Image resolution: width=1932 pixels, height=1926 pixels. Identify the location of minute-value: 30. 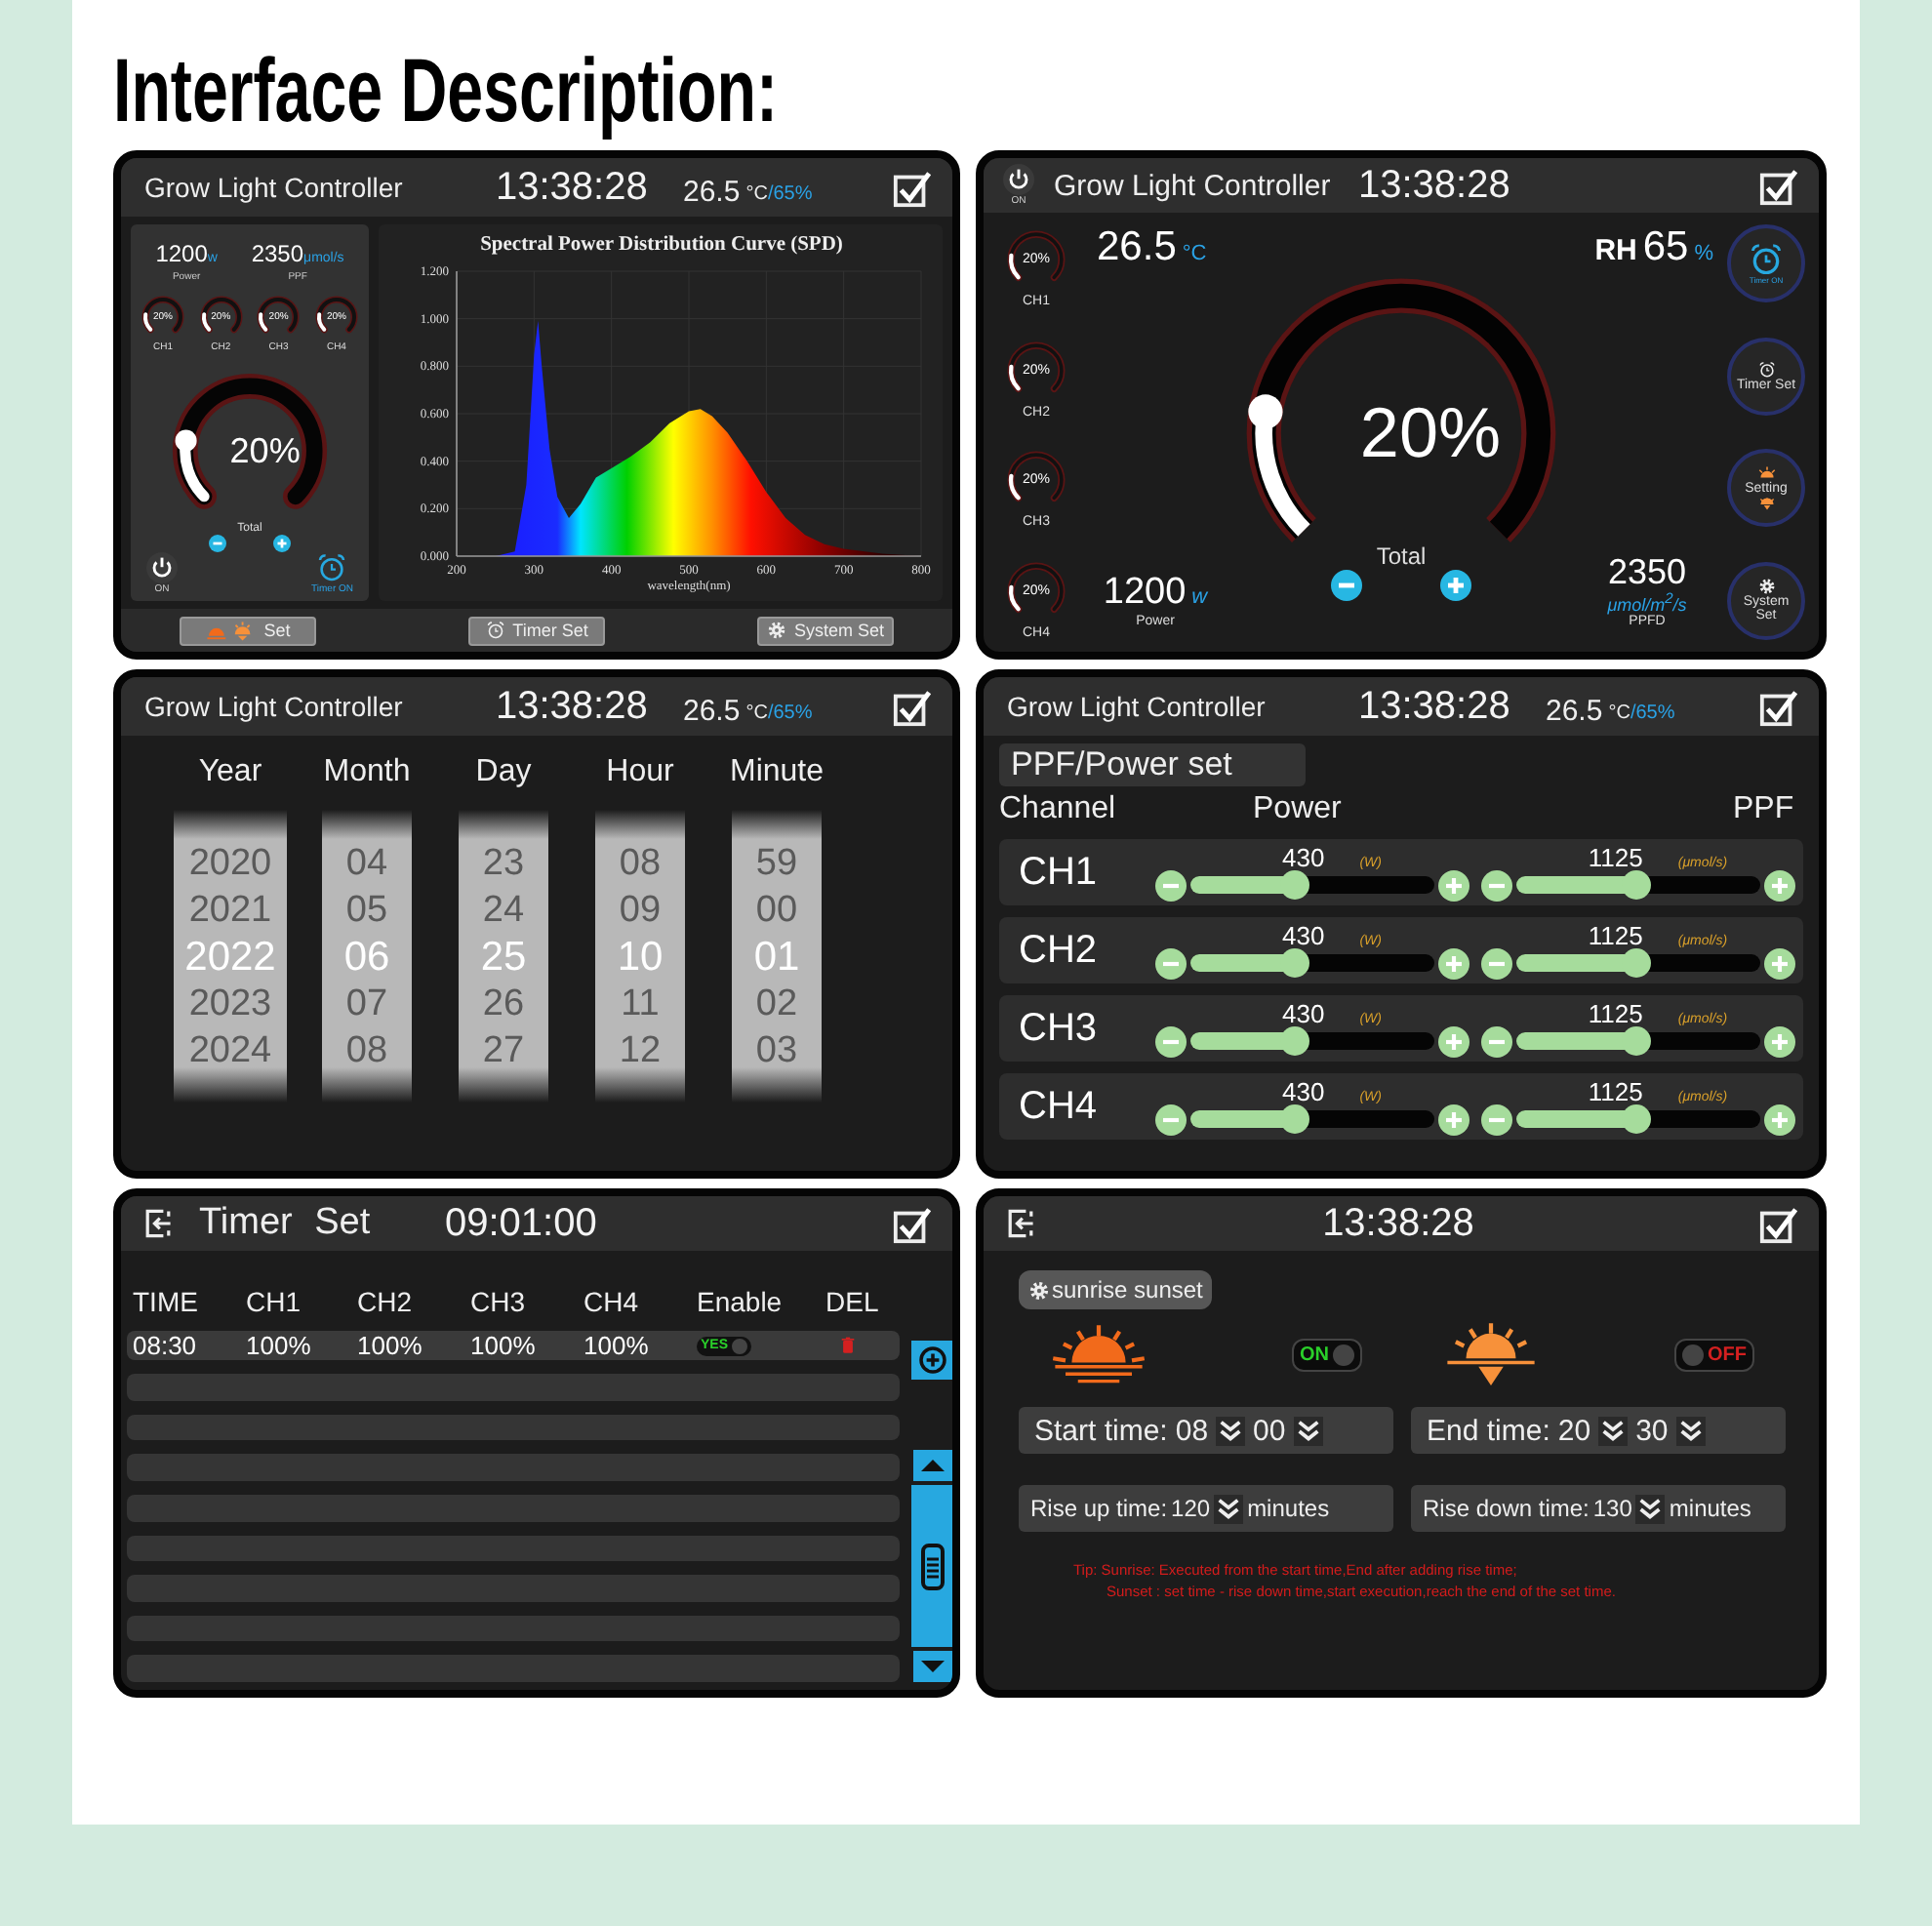
(1652, 1430).